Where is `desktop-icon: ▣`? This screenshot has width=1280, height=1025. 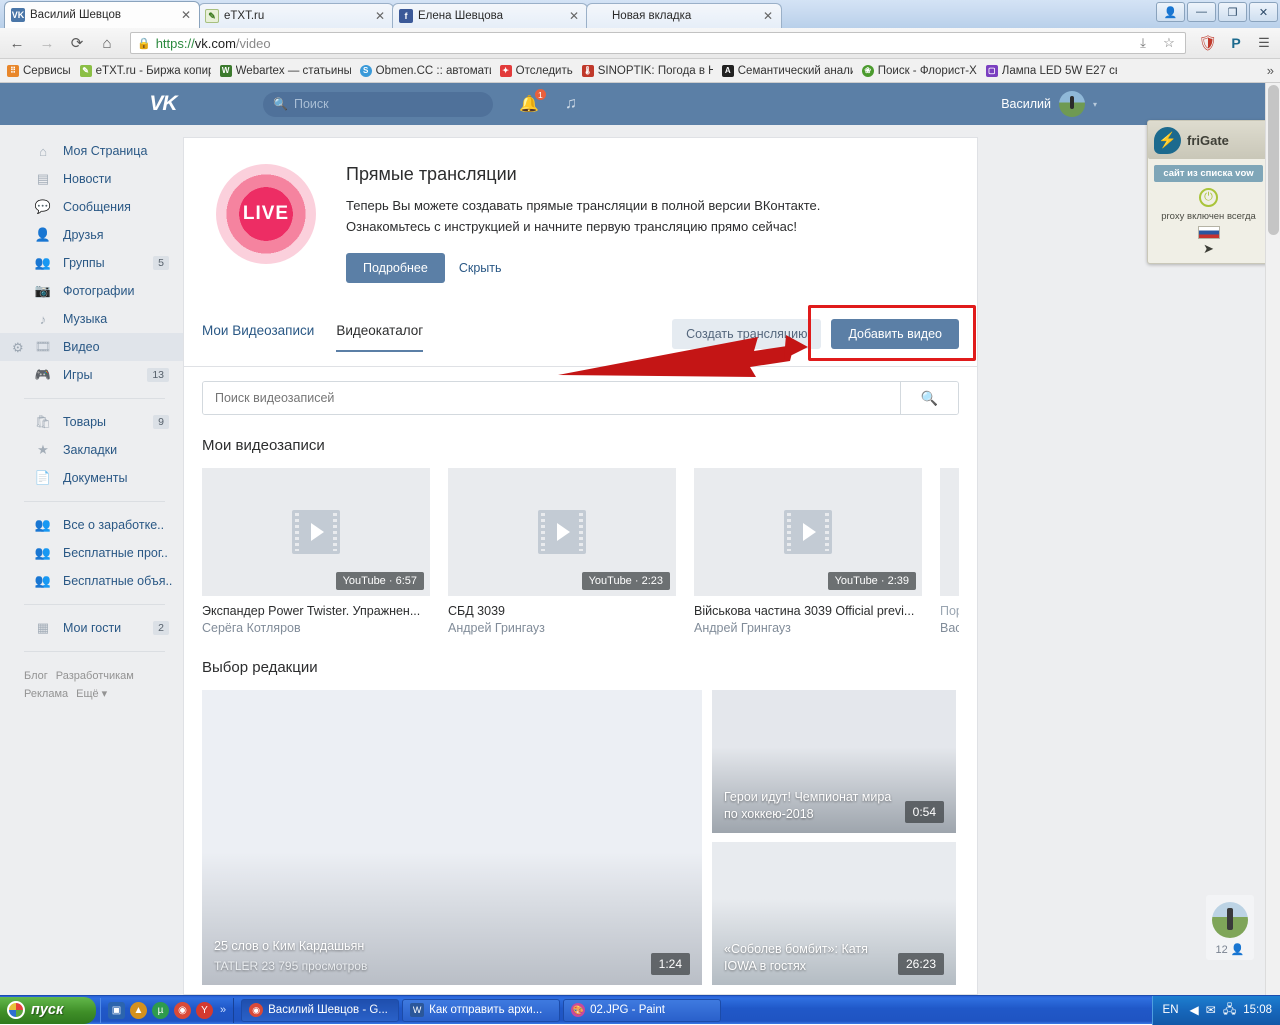
desktop-icon: ▣ is located at coordinates (116, 1010).